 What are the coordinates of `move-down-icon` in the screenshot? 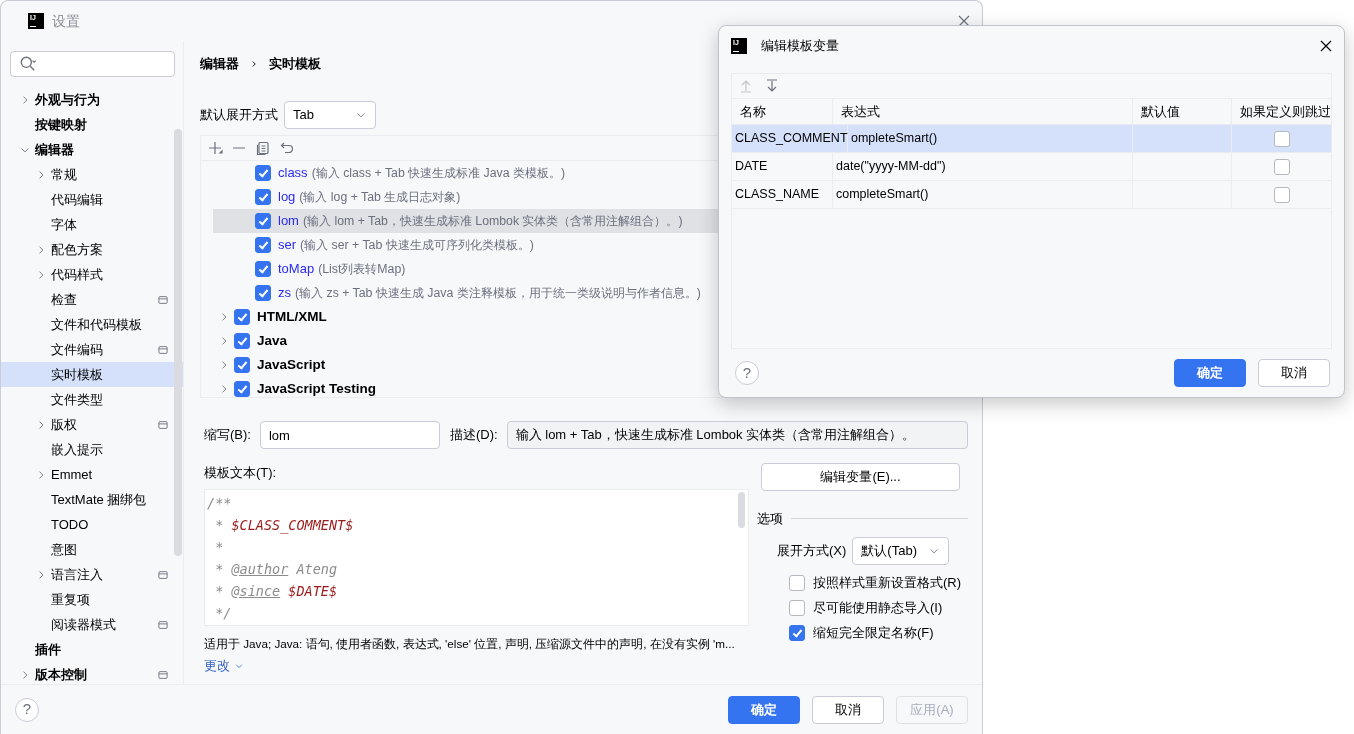 It's located at (772, 86).